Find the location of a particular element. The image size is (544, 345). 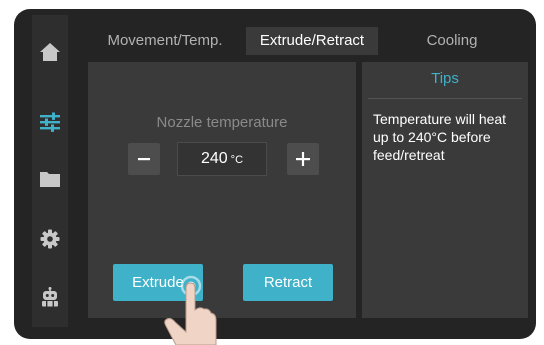

tab-movement-temp: Movement/Temp. is located at coordinates (165, 41).